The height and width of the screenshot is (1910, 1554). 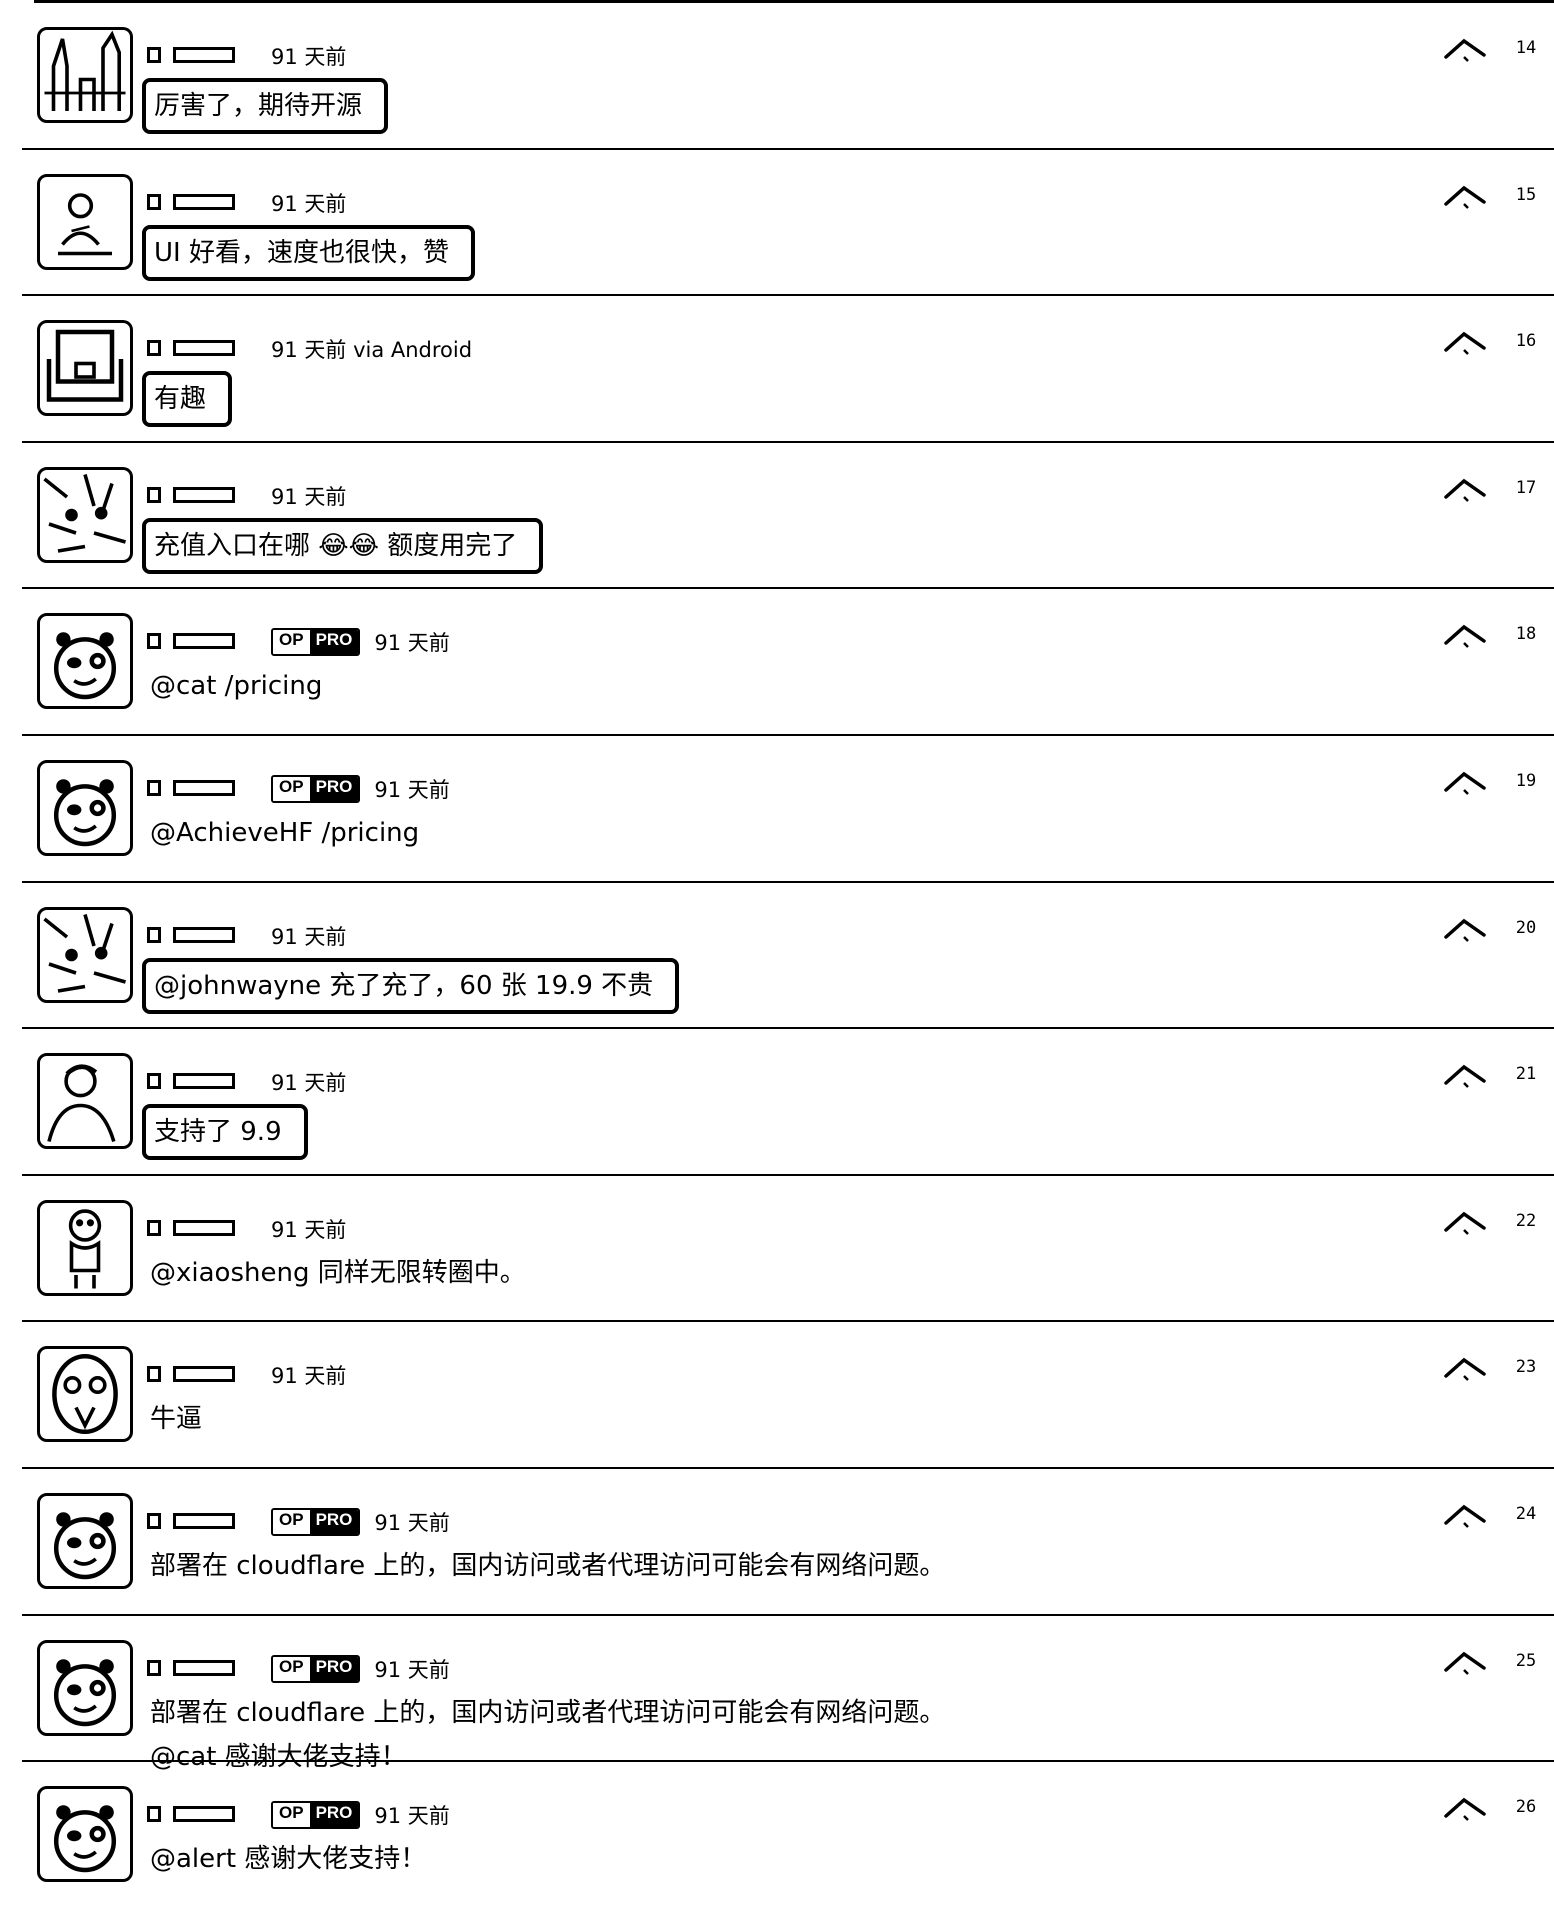 I want to click on reply-content-line: @cat /pricing, so click(x=236, y=686).